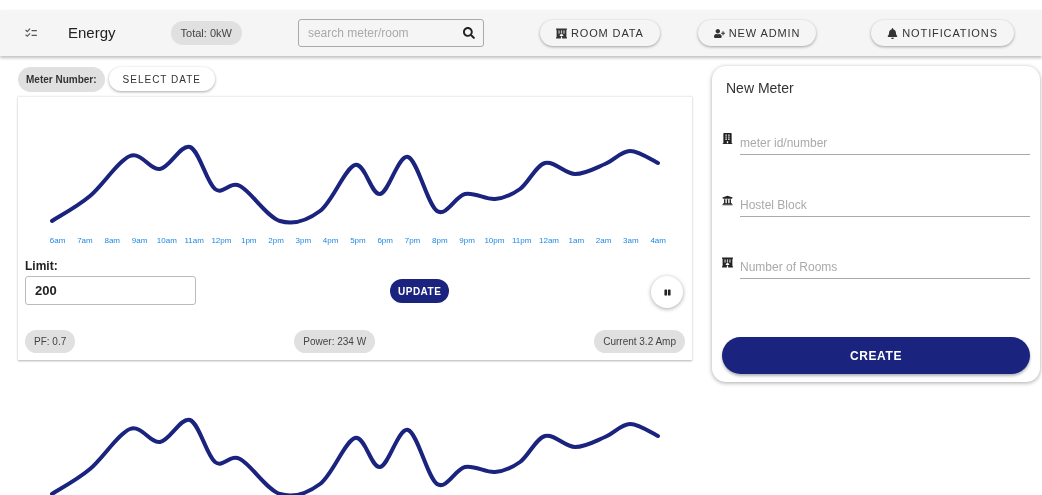 The height and width of the screenshot is (495, 1042). Describe the element at coordinates (50, 341) in the screenshot. I see `reading-chip: PF: 0.7` at that location.